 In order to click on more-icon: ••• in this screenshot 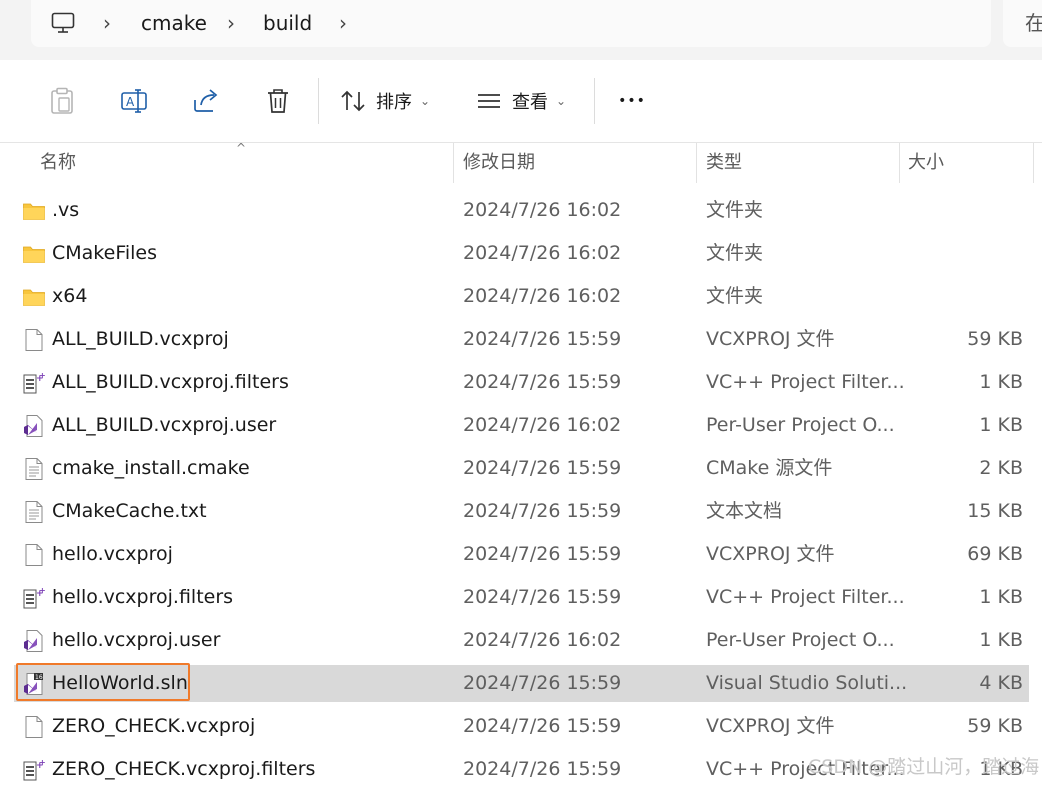, I will do `click(632, 101)`.